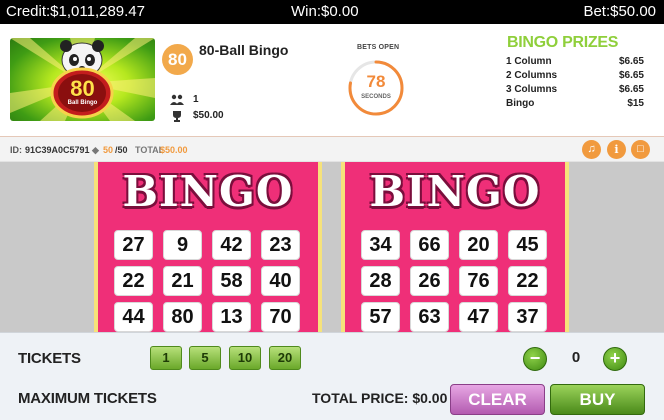 This screenshot has height=420, width=664. What do you see at coordinates (205, 358) in the screenshot?
I see `quick-pick-5-button: 5` at bounding box center [205, 358].